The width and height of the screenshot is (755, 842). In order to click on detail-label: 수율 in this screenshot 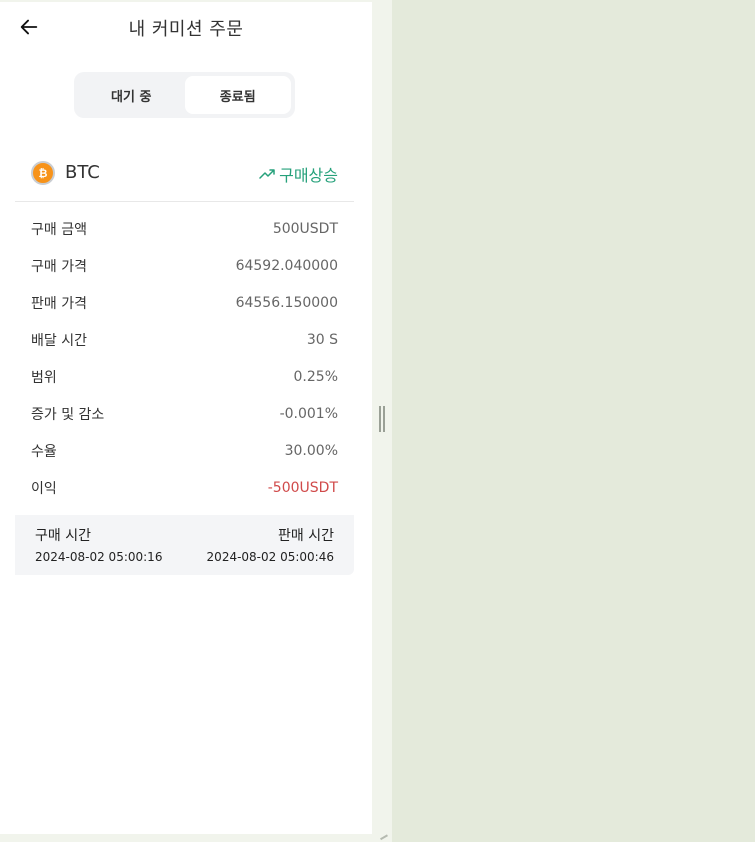, I will do `click(44, 451)`.